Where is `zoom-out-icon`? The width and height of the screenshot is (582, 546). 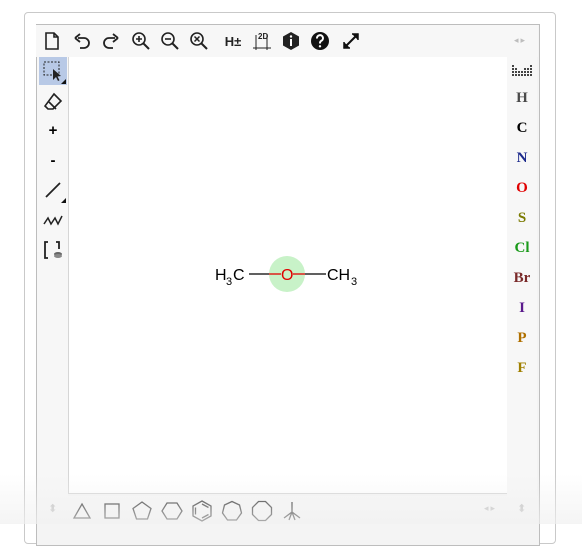 zoom-out-icon is located at coordinates (170, 41).